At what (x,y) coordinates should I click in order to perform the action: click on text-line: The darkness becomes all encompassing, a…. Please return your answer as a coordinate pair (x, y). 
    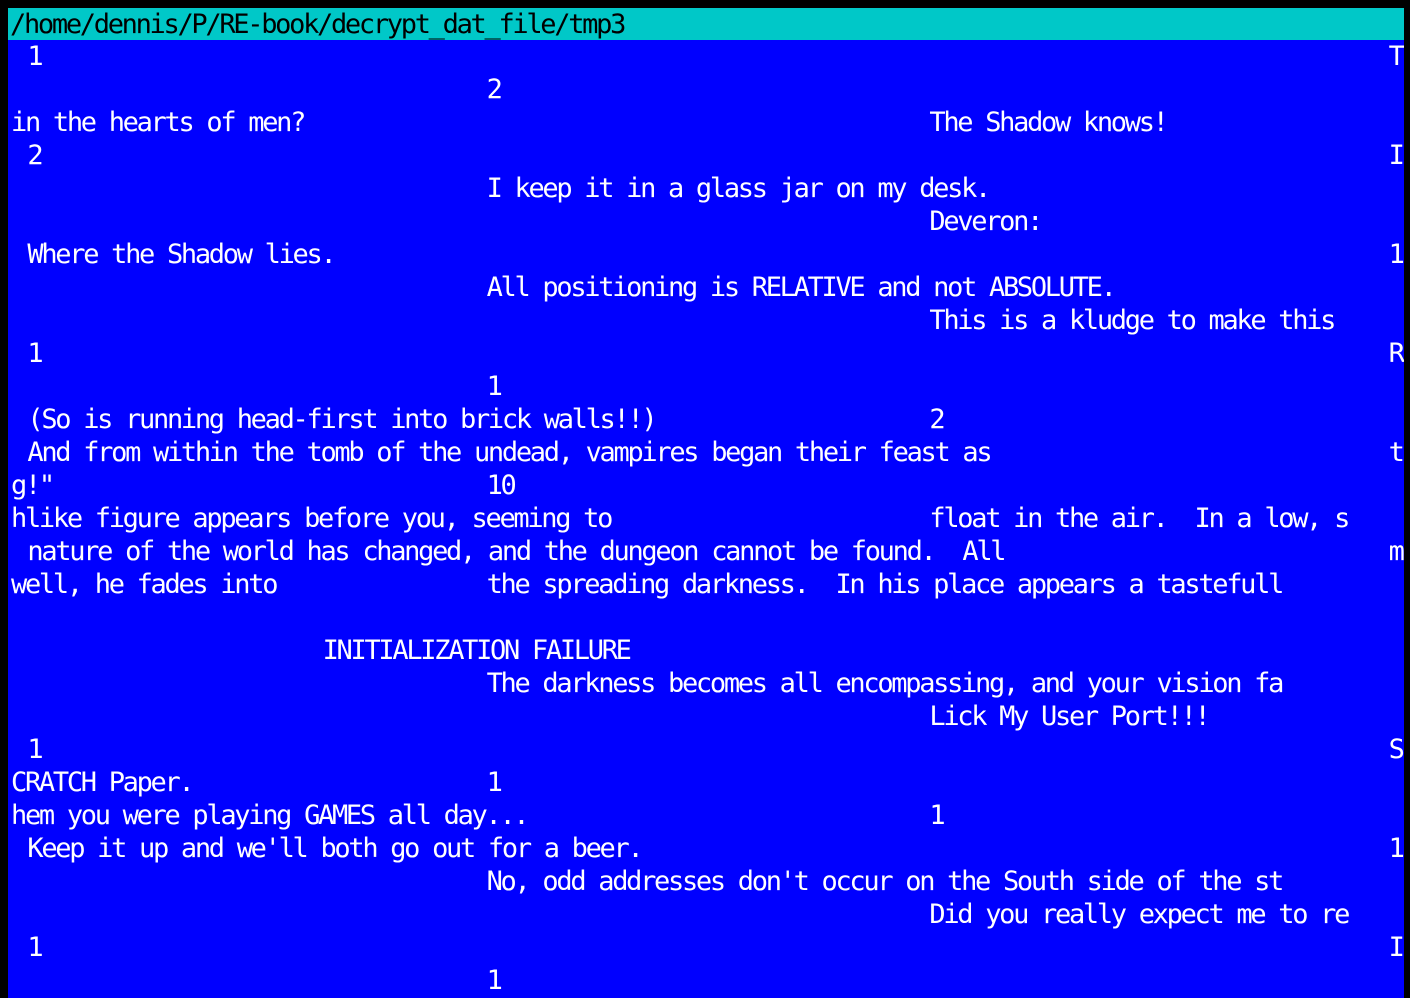
    Looking at the image, I should click on (706, 683).